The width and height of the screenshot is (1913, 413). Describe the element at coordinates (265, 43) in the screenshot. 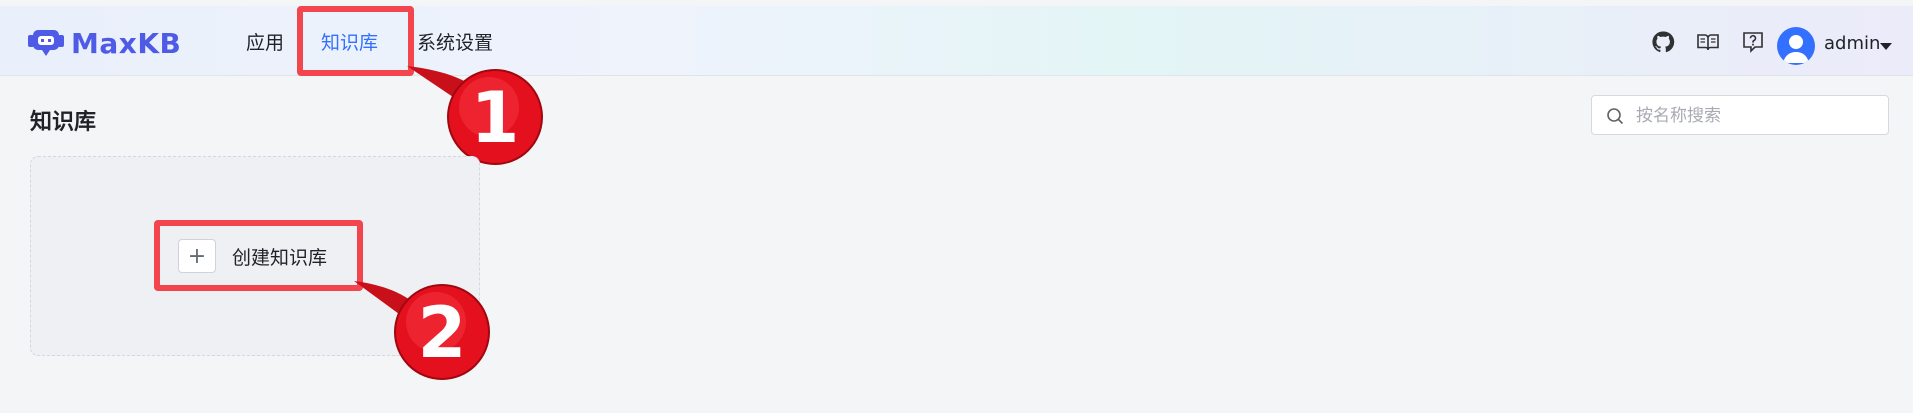

I see `nav-item-apps: 应用` at that location.